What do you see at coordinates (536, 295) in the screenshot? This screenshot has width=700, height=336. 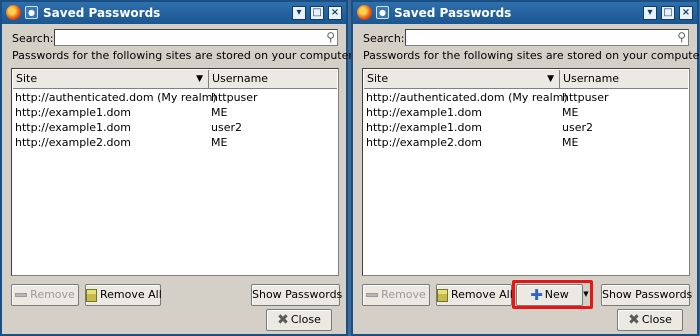 I see `plus-icon: ✚` at bounding box center [536, 295].